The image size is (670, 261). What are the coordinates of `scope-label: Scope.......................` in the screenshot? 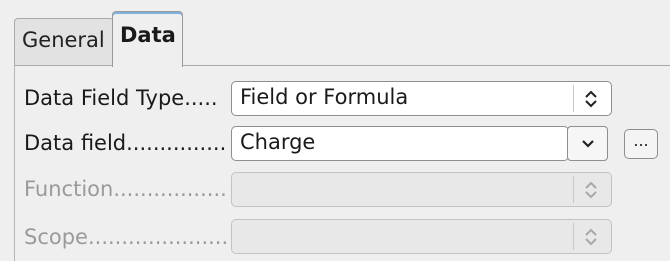 It's located at (126, 237).